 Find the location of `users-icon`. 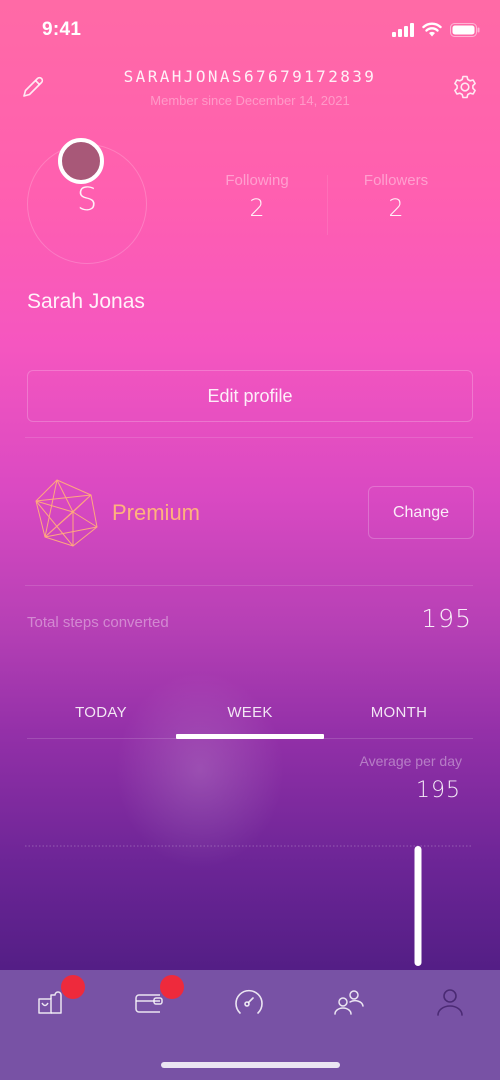

users-icon is located at coordinates (349, 1002).